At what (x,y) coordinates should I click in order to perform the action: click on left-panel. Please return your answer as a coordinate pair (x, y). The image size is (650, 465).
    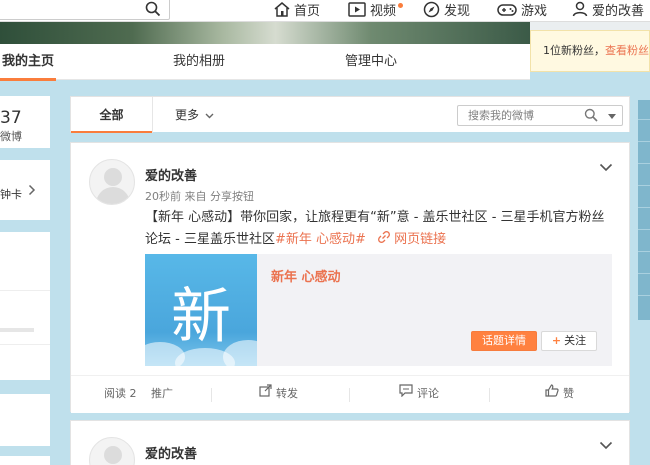
    Looking at the image, I should click on (25, 306).